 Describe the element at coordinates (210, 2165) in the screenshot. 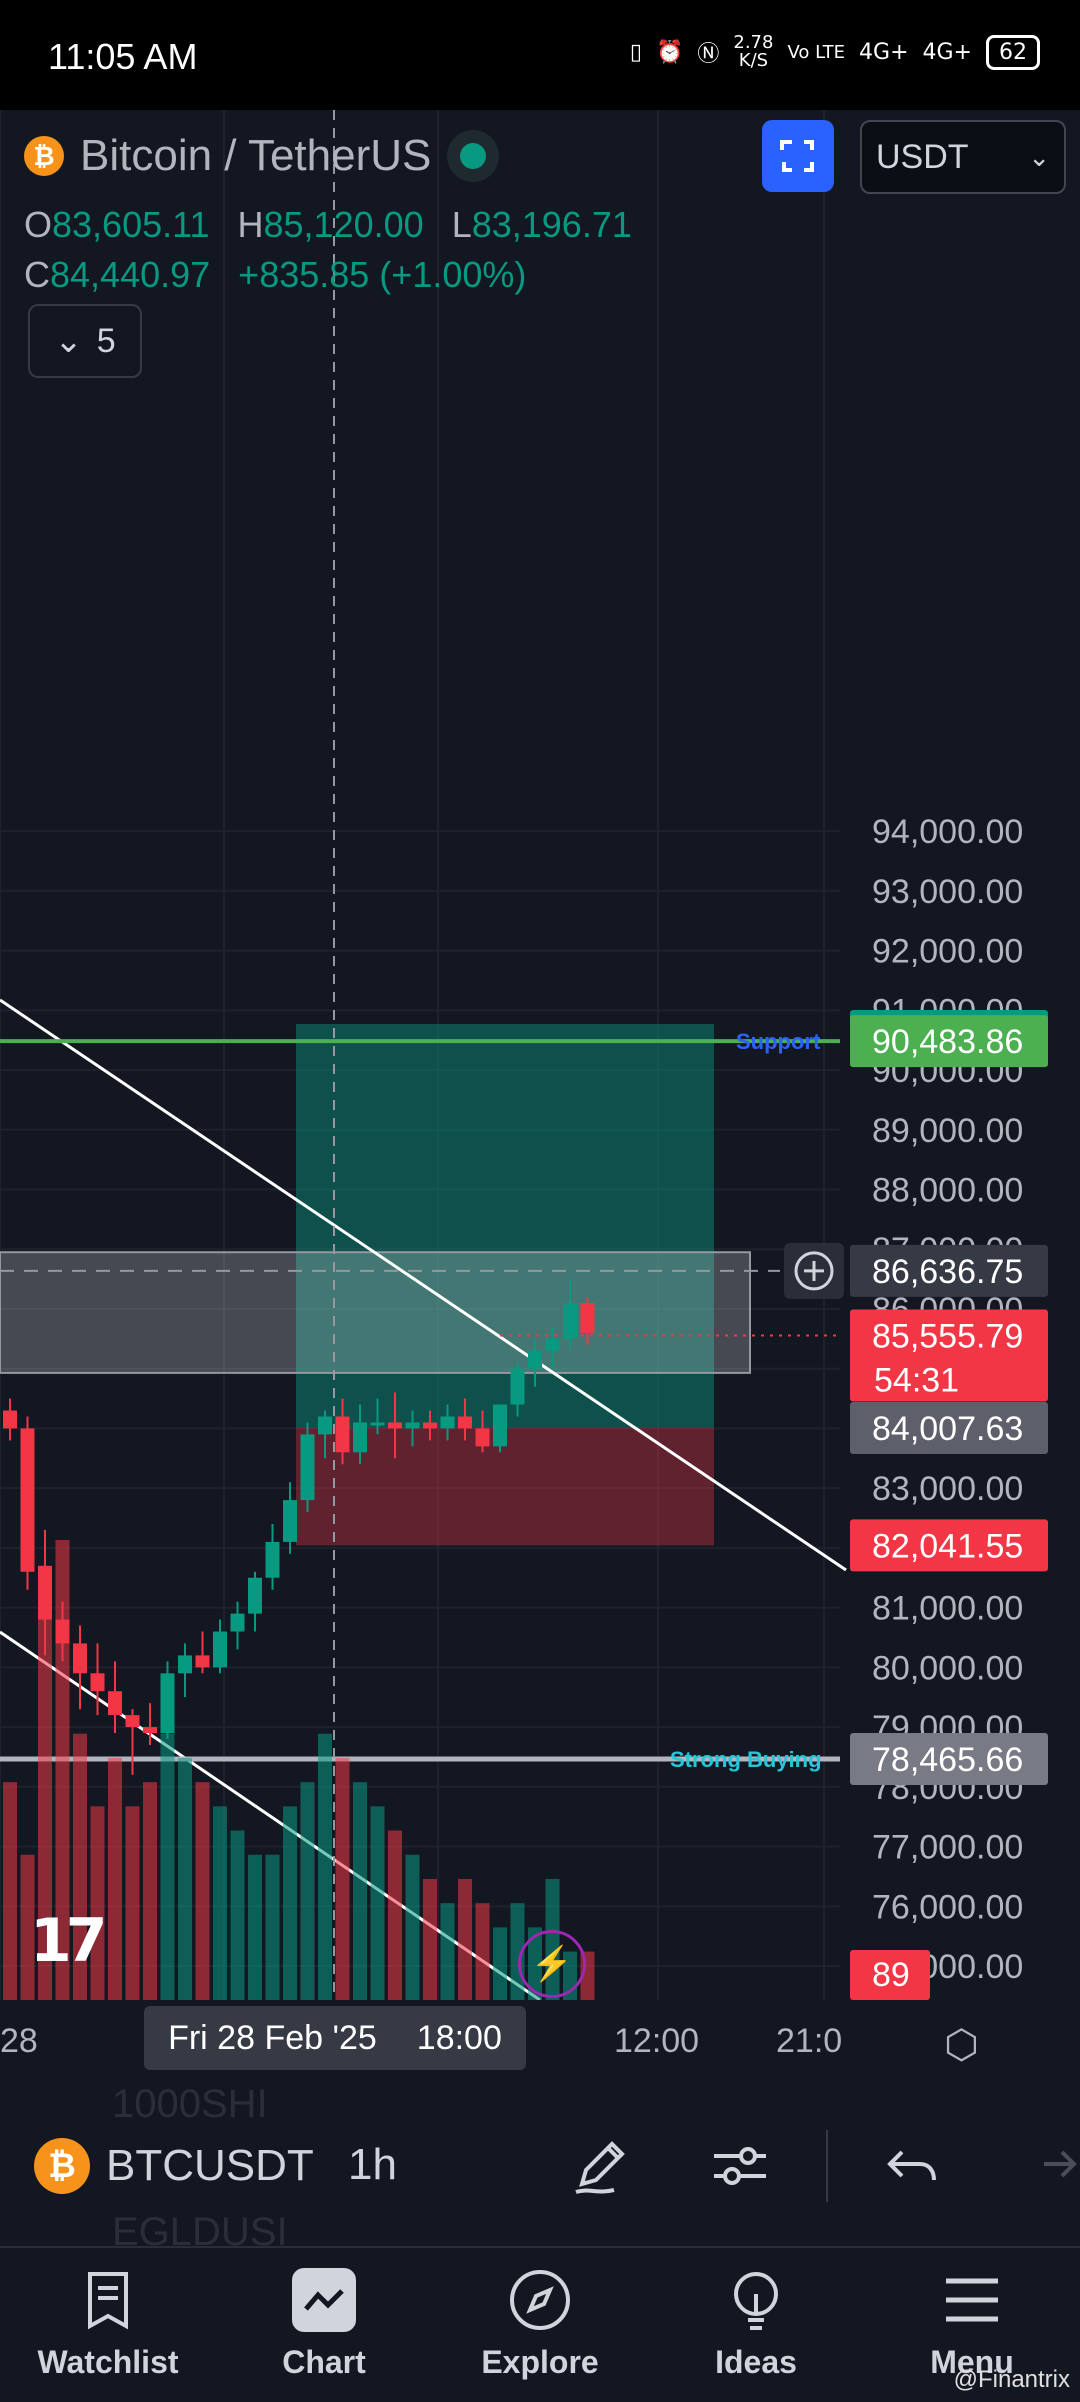

I see `symbol-label: BTCUSDT` at that location.